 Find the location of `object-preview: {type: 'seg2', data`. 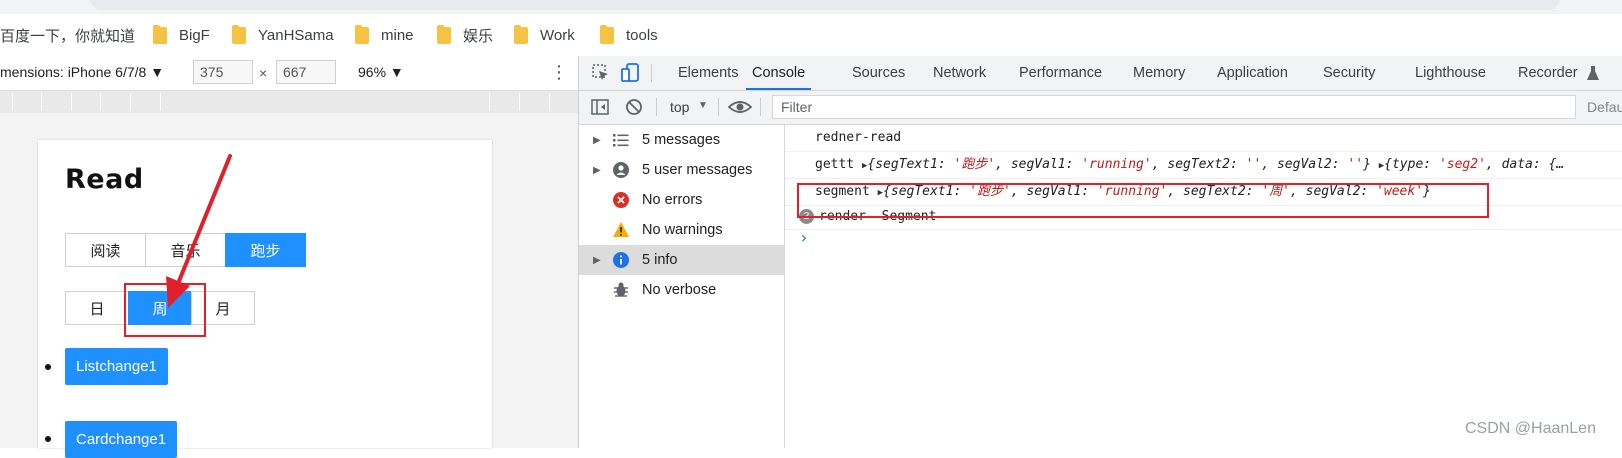

object-preview: {type: 'seg2', data is located at coordinates (1474, 164).